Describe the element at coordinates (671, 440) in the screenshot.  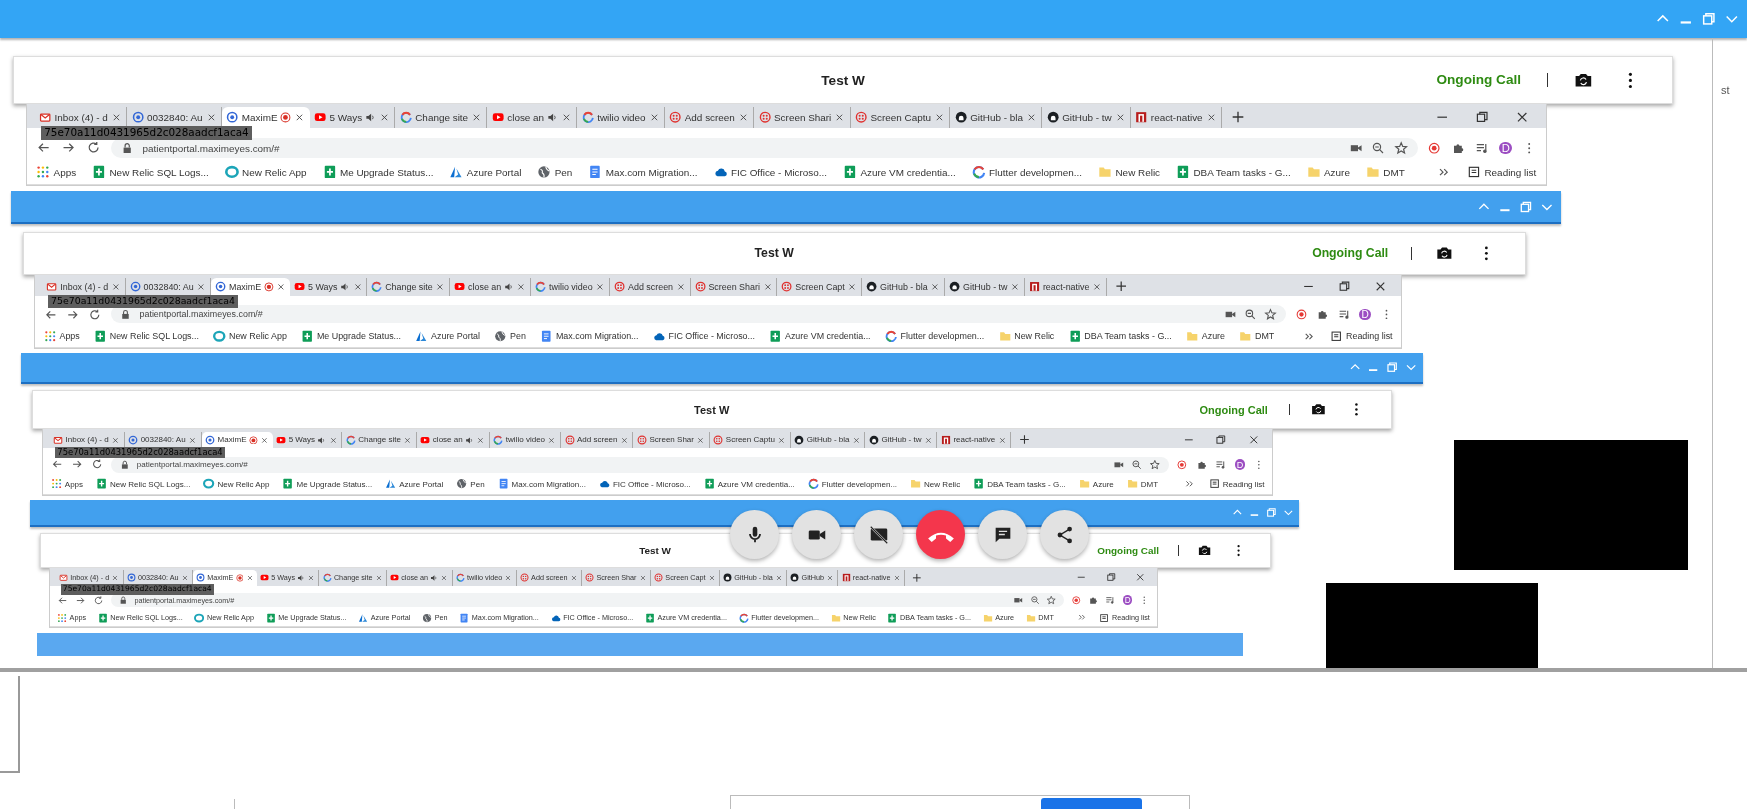
I see `browser-tab: Screen Shar` at that location.